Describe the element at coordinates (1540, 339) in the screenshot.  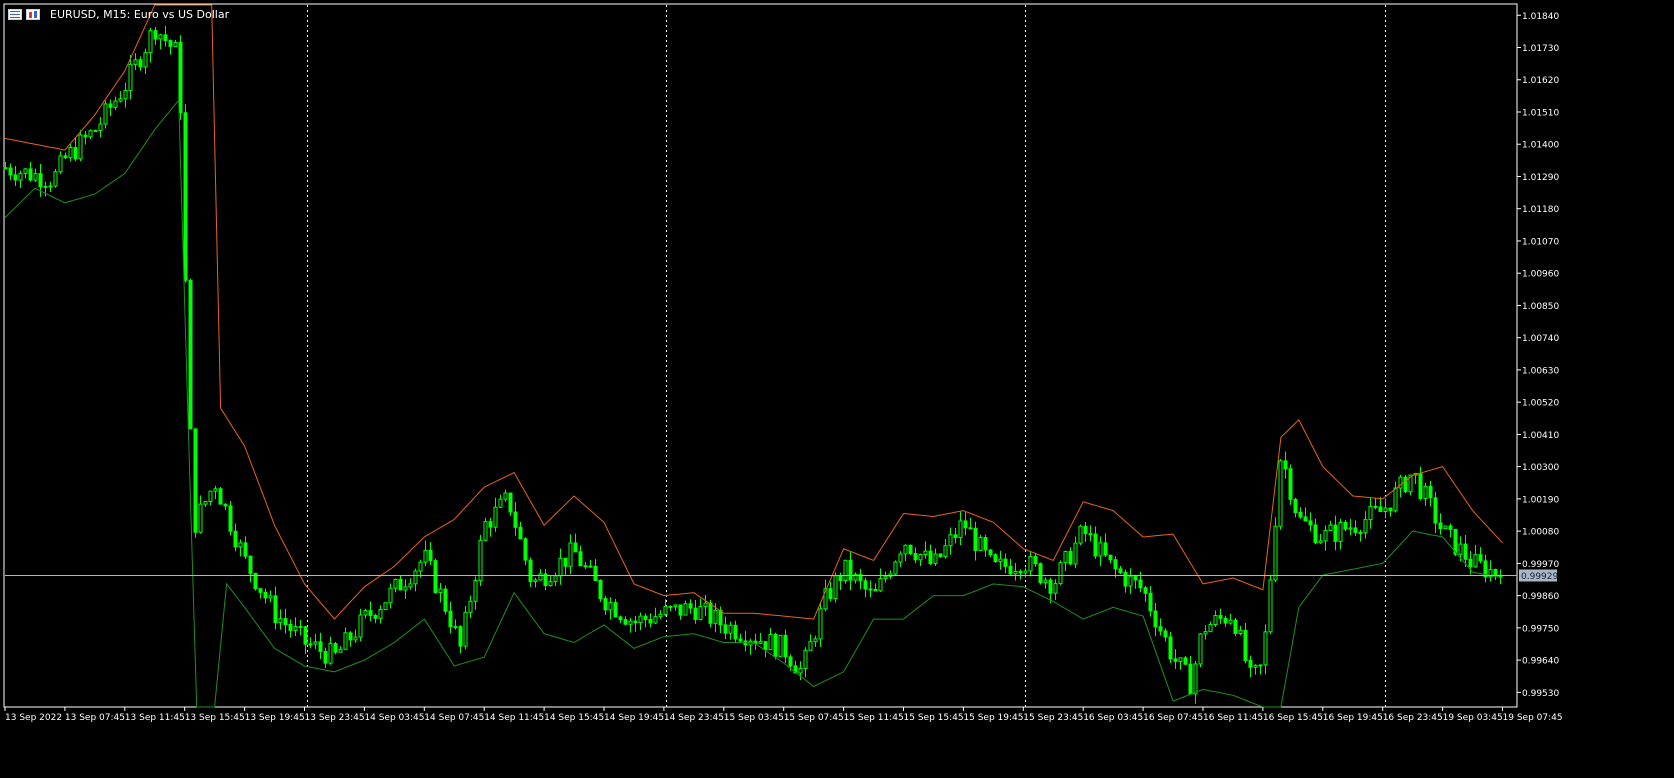
I see `price-axis-label: 1.00740` at that location.